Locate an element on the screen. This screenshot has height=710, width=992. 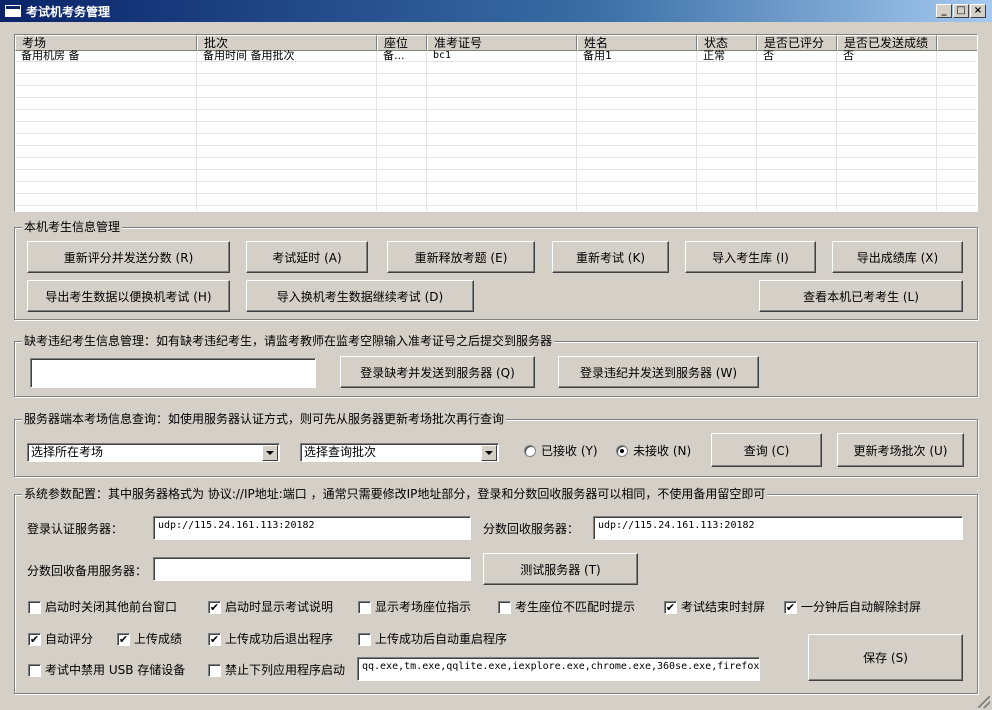
not-received-radio-label: 未接收 (N) is located at coordinates (662, 451).